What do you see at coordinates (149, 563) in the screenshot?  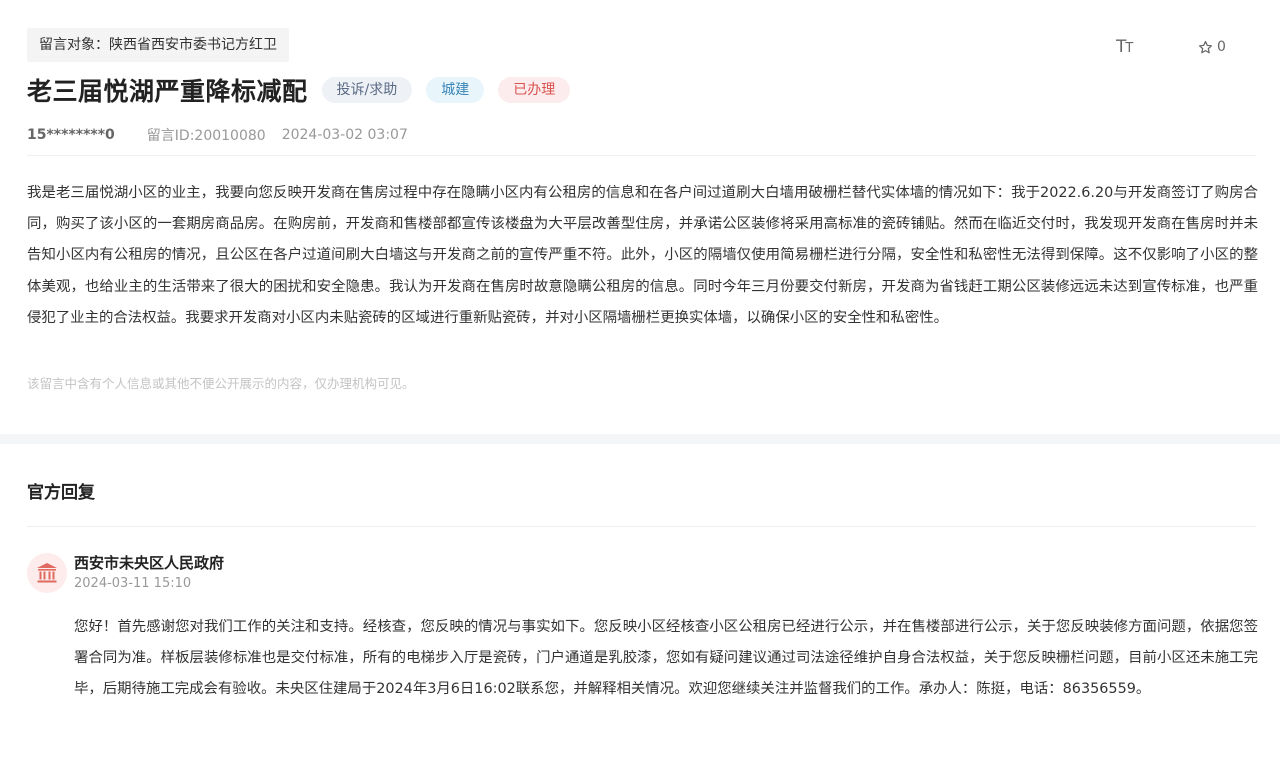 I see `reply-org-name: 西安市未央区人民政府` at bounding box center [149, 563].